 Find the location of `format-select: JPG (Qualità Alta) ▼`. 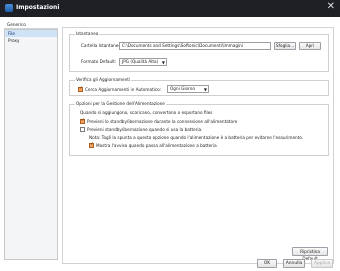

format-select: JPG (Qualità Alta) ▼ is located at coordinates (143, 62).